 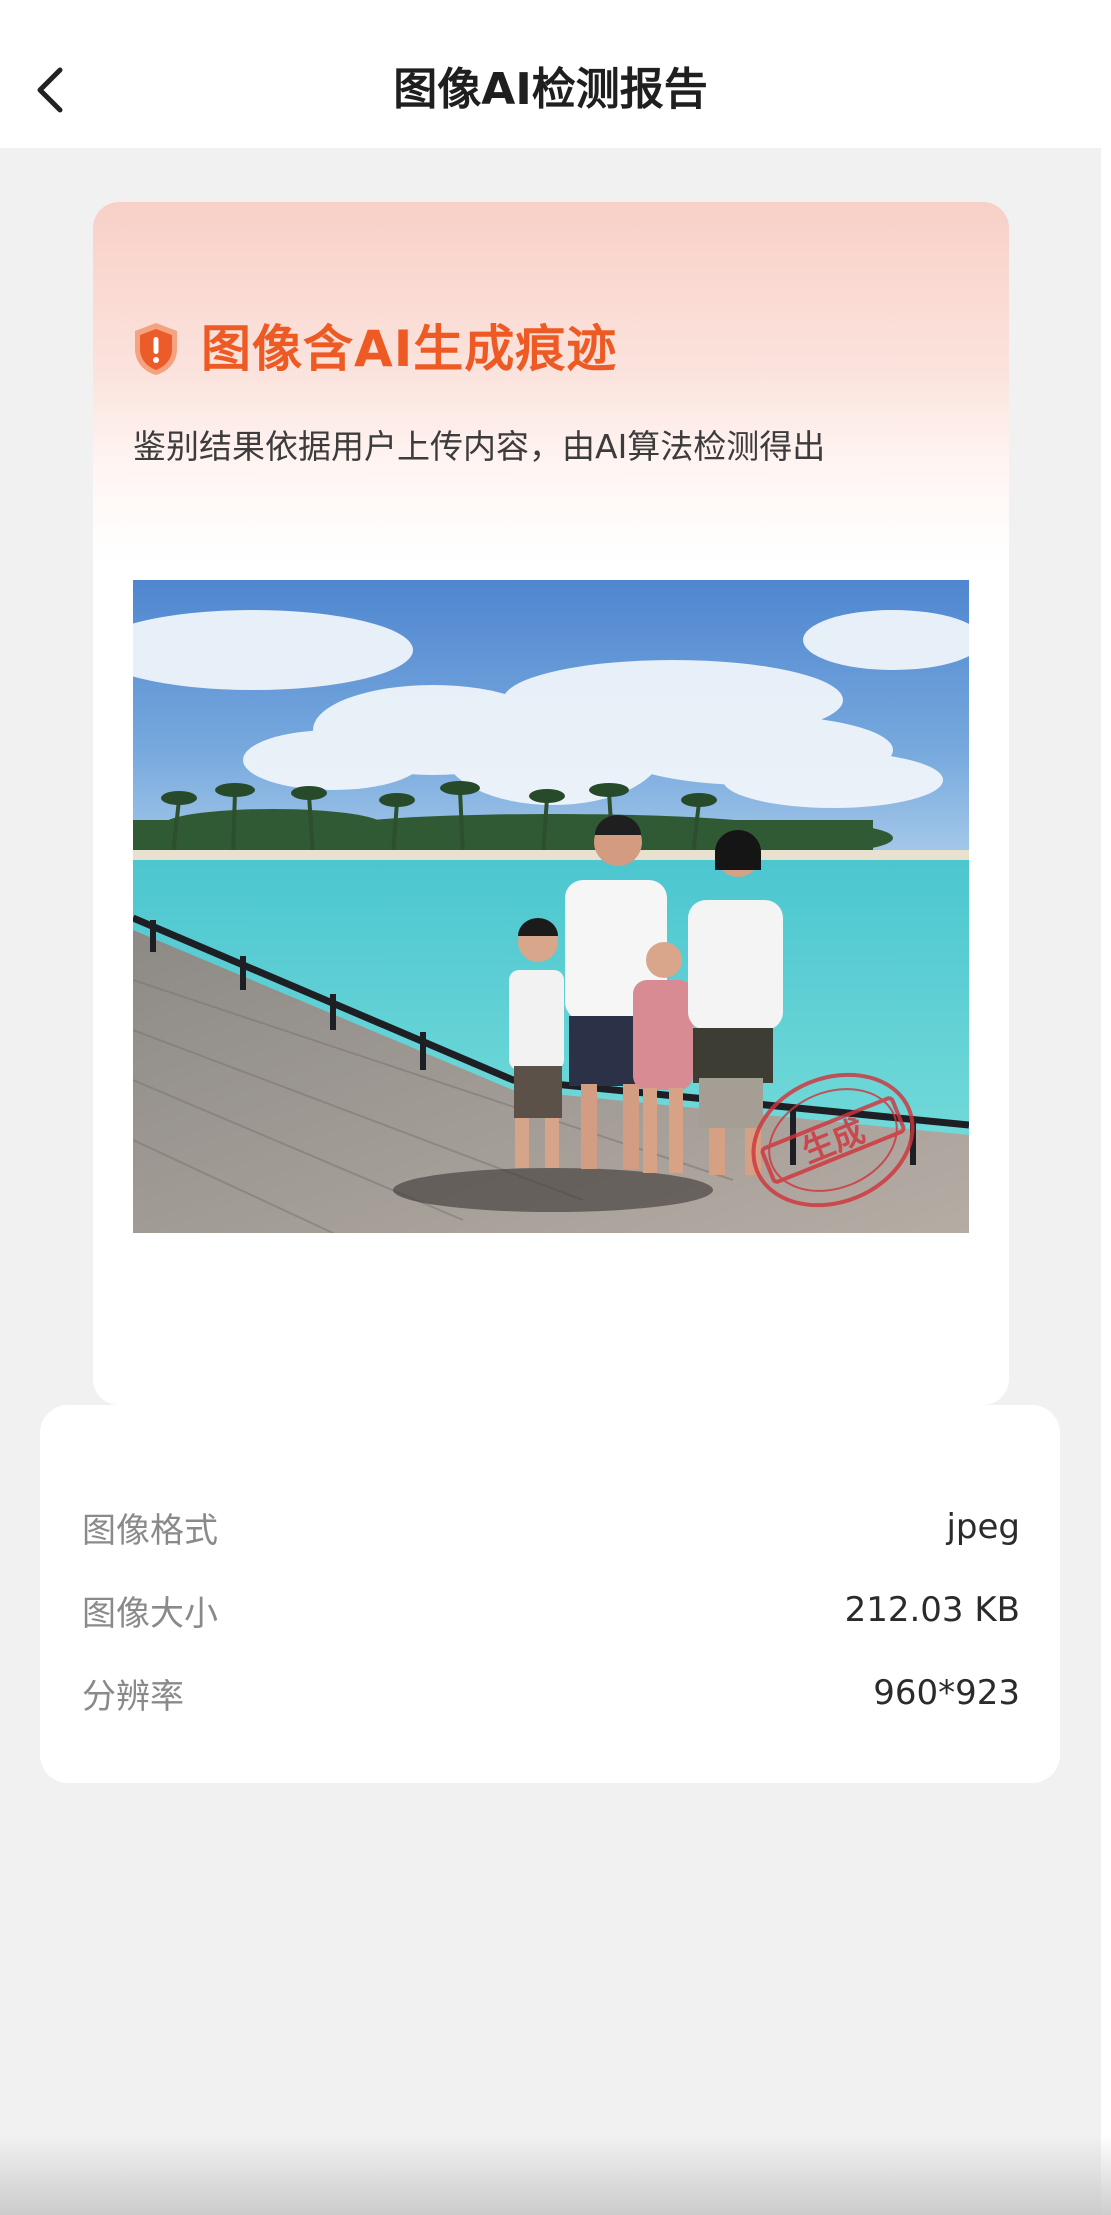 I want to click on shield-alert-icon, so click(x=156, y=349).